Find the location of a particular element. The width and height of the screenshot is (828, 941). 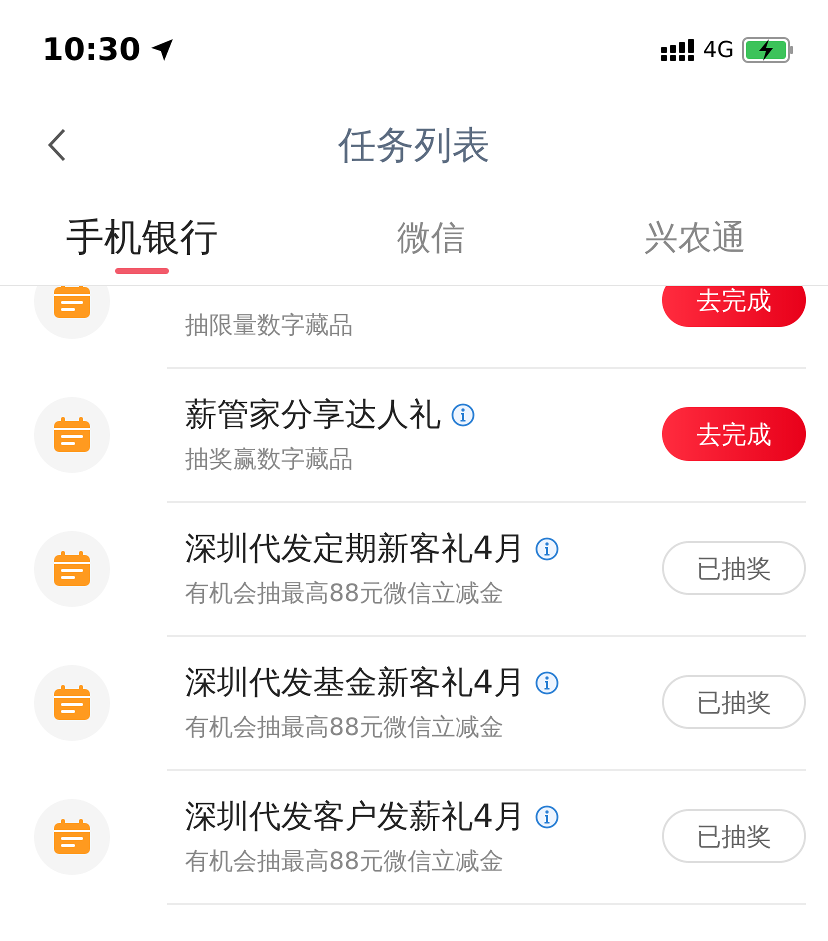

battery-charging-icon is located at coordinates (768, 50).